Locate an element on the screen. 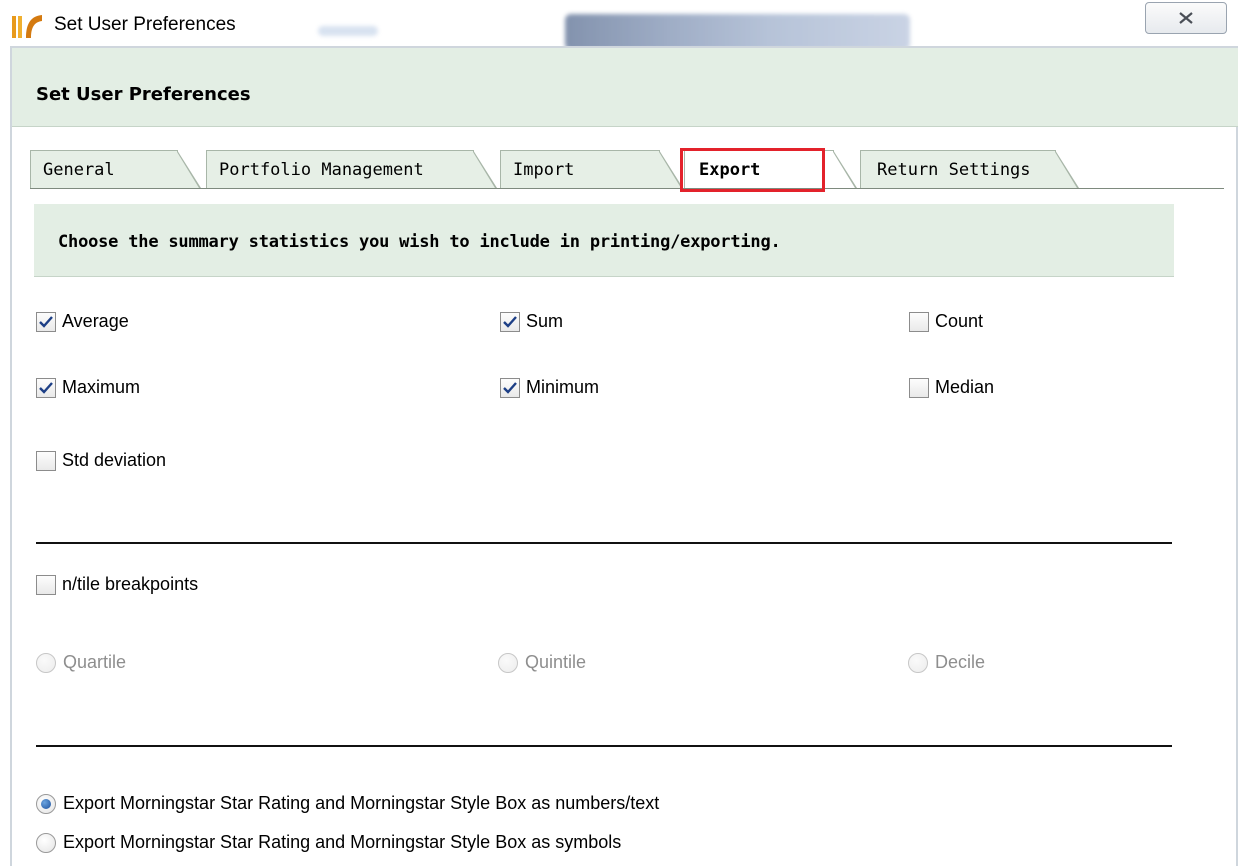  checkbox-average: Average is located at coordinates (82, 321).